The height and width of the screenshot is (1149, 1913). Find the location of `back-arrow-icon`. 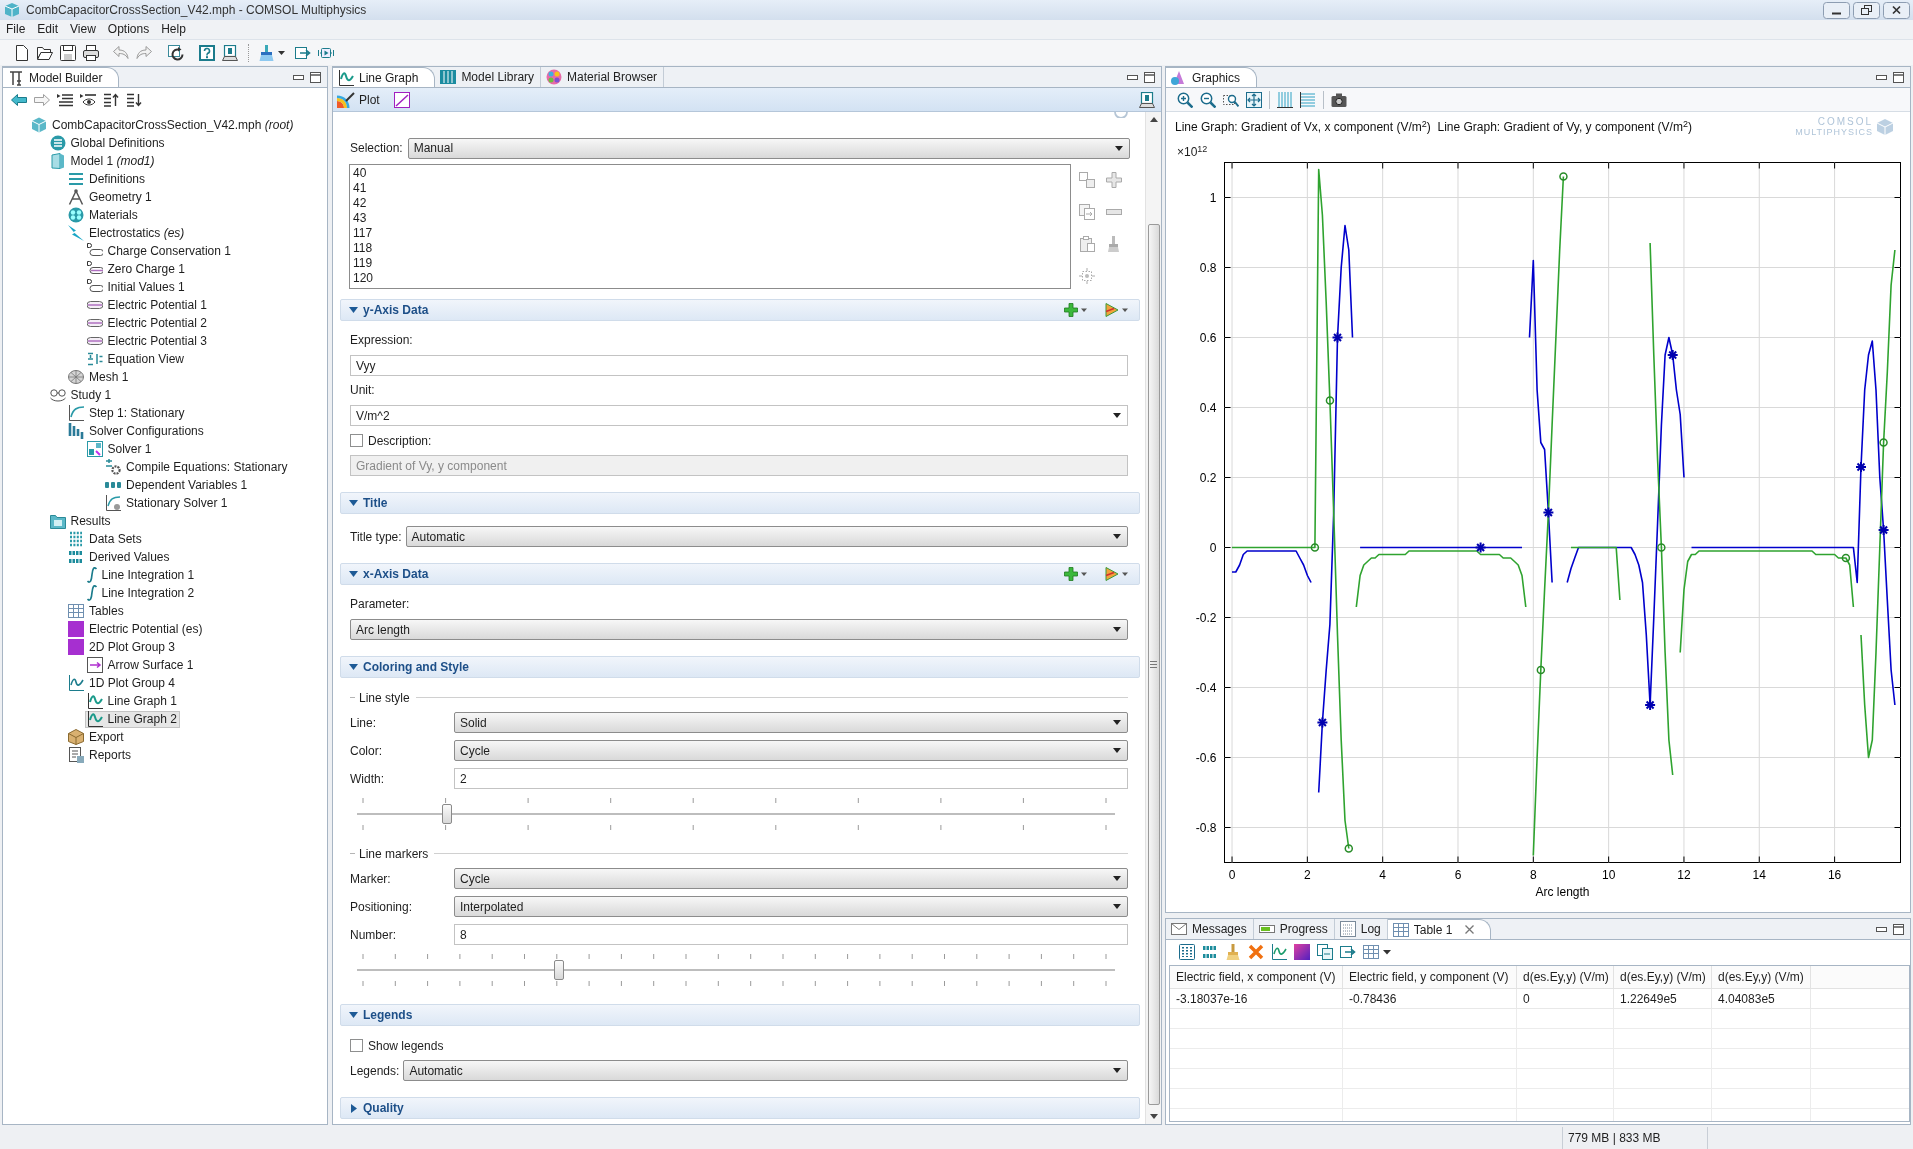

back-arrow-icon is located at coordinates (19, 100).